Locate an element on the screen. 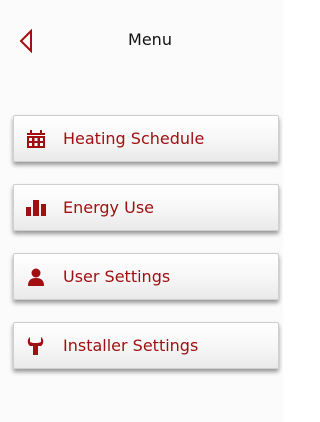 This screenshot has width=320, height=422. energy-use-label: Energy Use is located at coordinates (108, 207).